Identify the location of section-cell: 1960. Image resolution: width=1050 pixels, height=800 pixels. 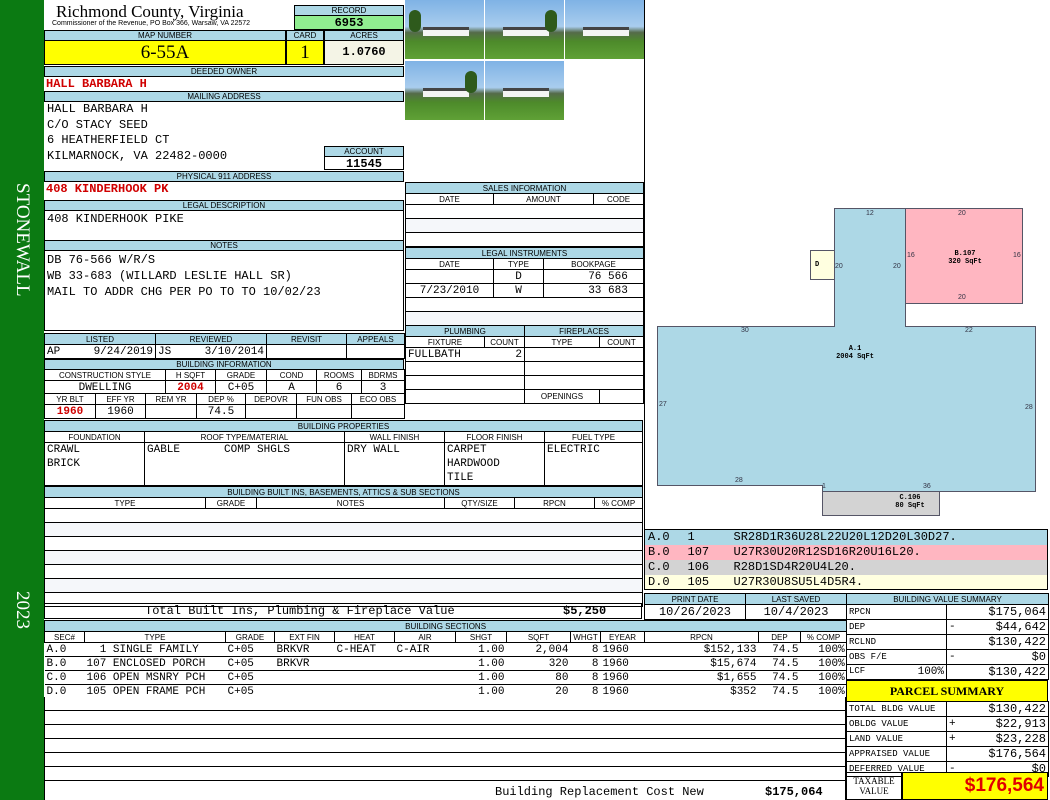
(622, 677).